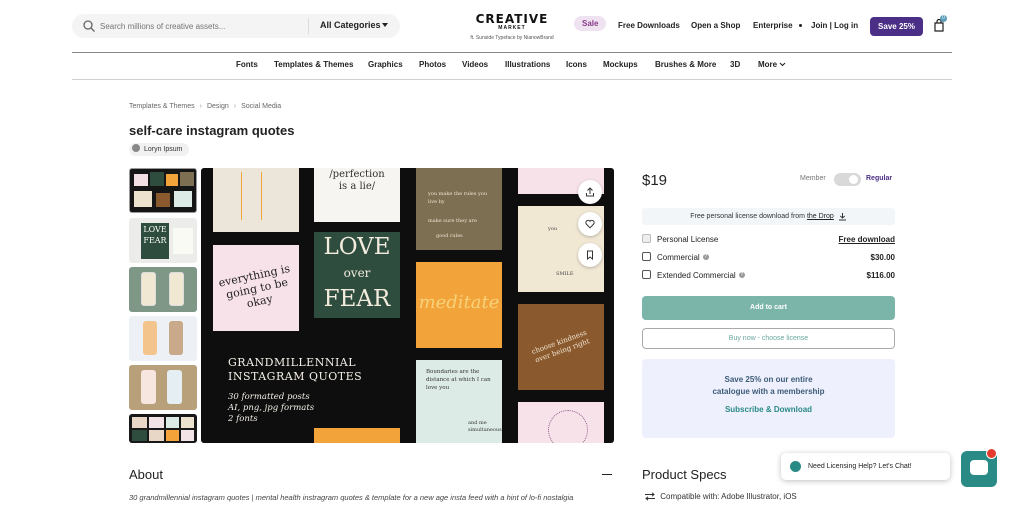 This screenshot has width=1024, height=514. What do you see at coordinates (256, 200) in the screenshot?
I see `preview-card-beige` at bounding box center [256, 200].